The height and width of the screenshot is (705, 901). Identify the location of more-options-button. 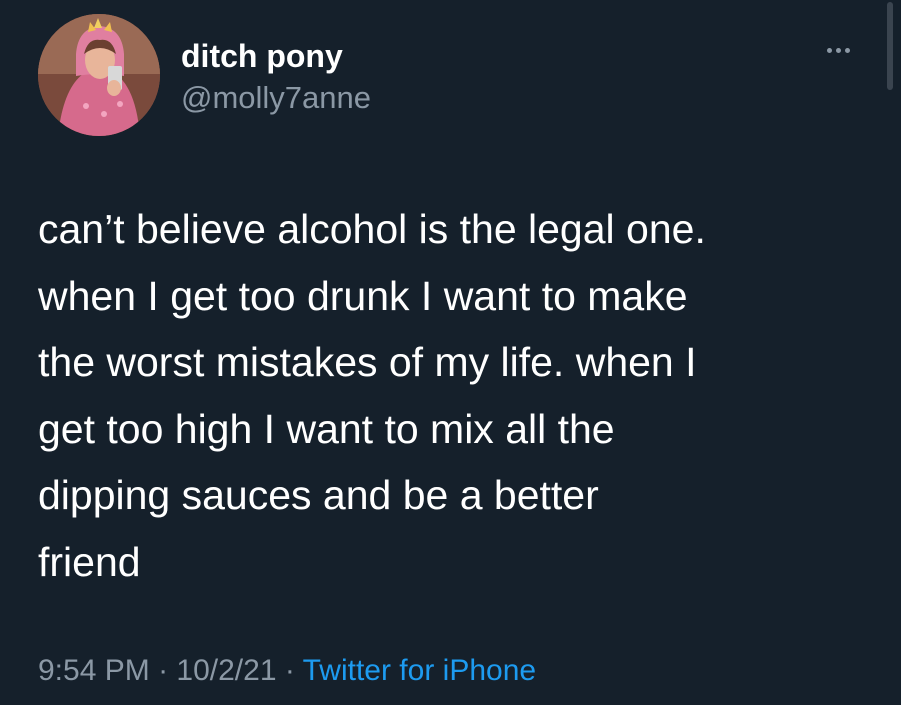
(838, 50).